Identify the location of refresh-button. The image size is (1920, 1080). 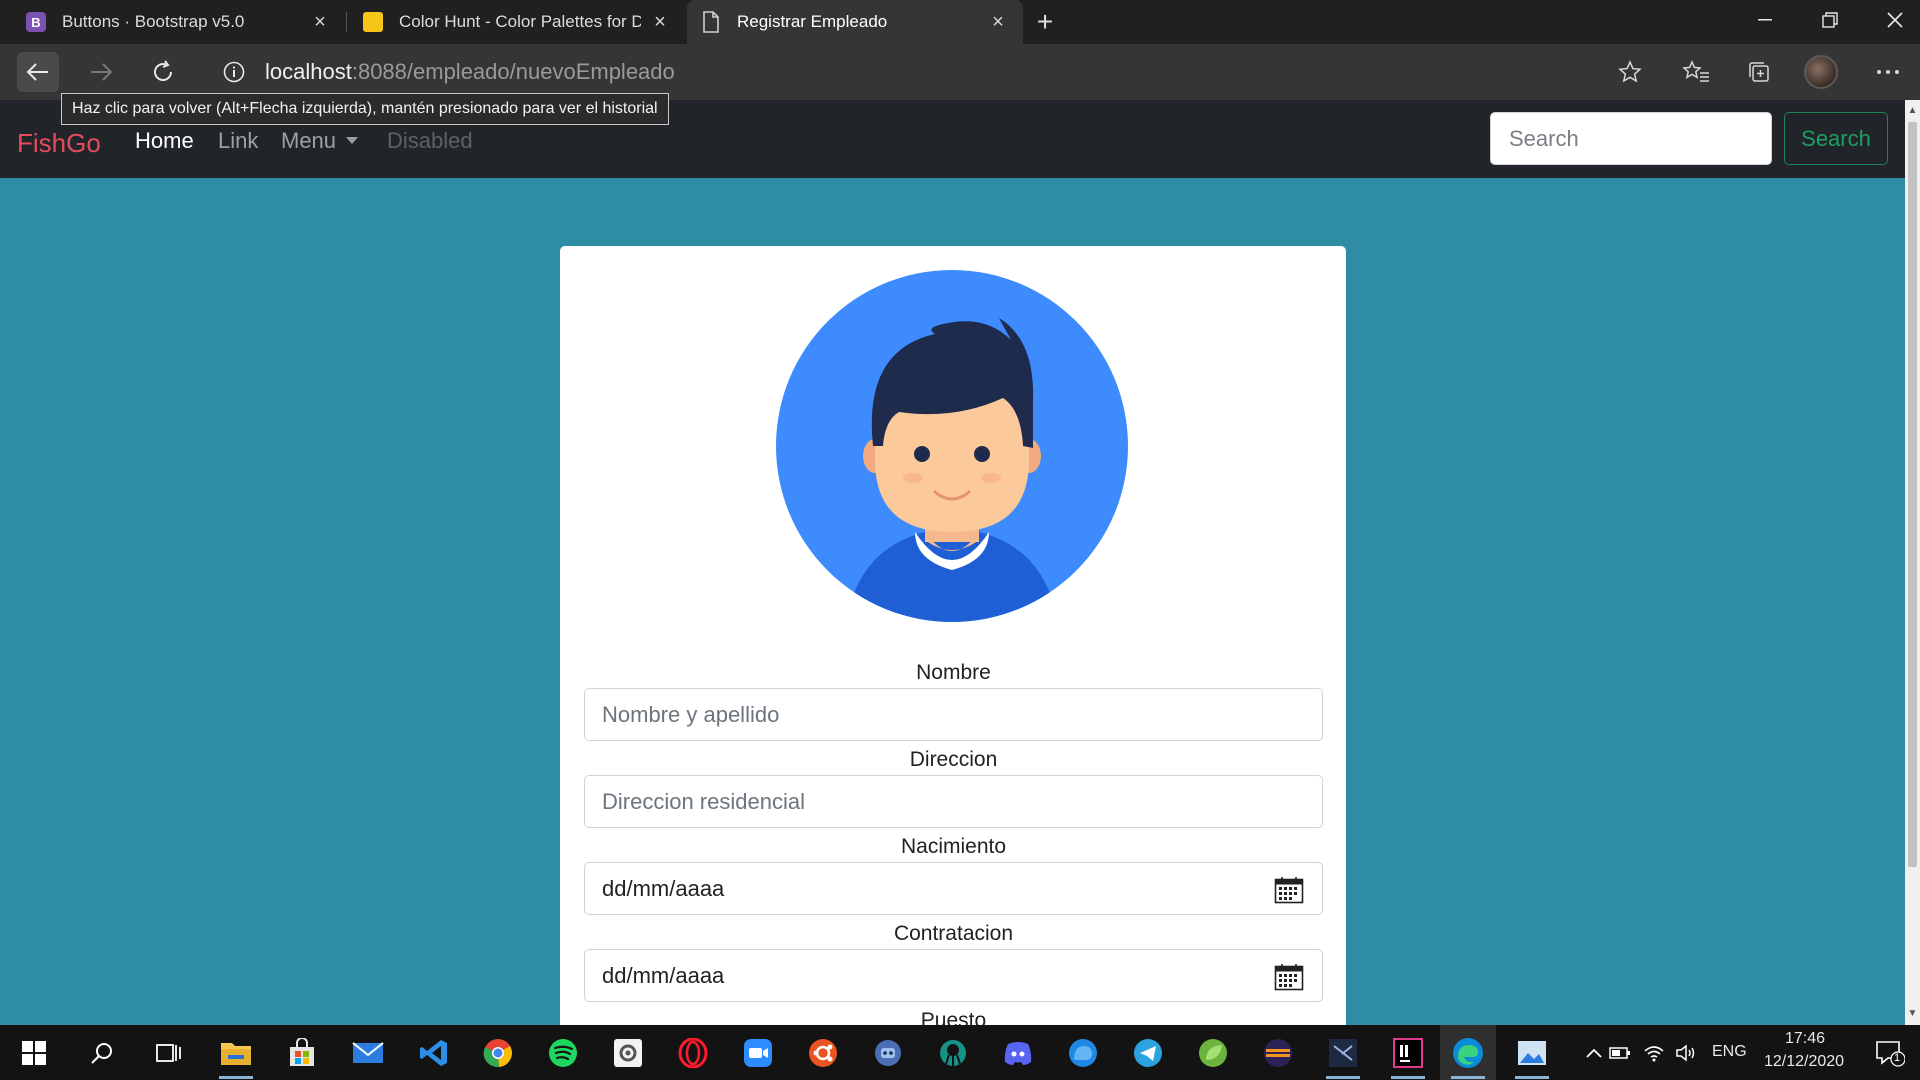
(163, 72).